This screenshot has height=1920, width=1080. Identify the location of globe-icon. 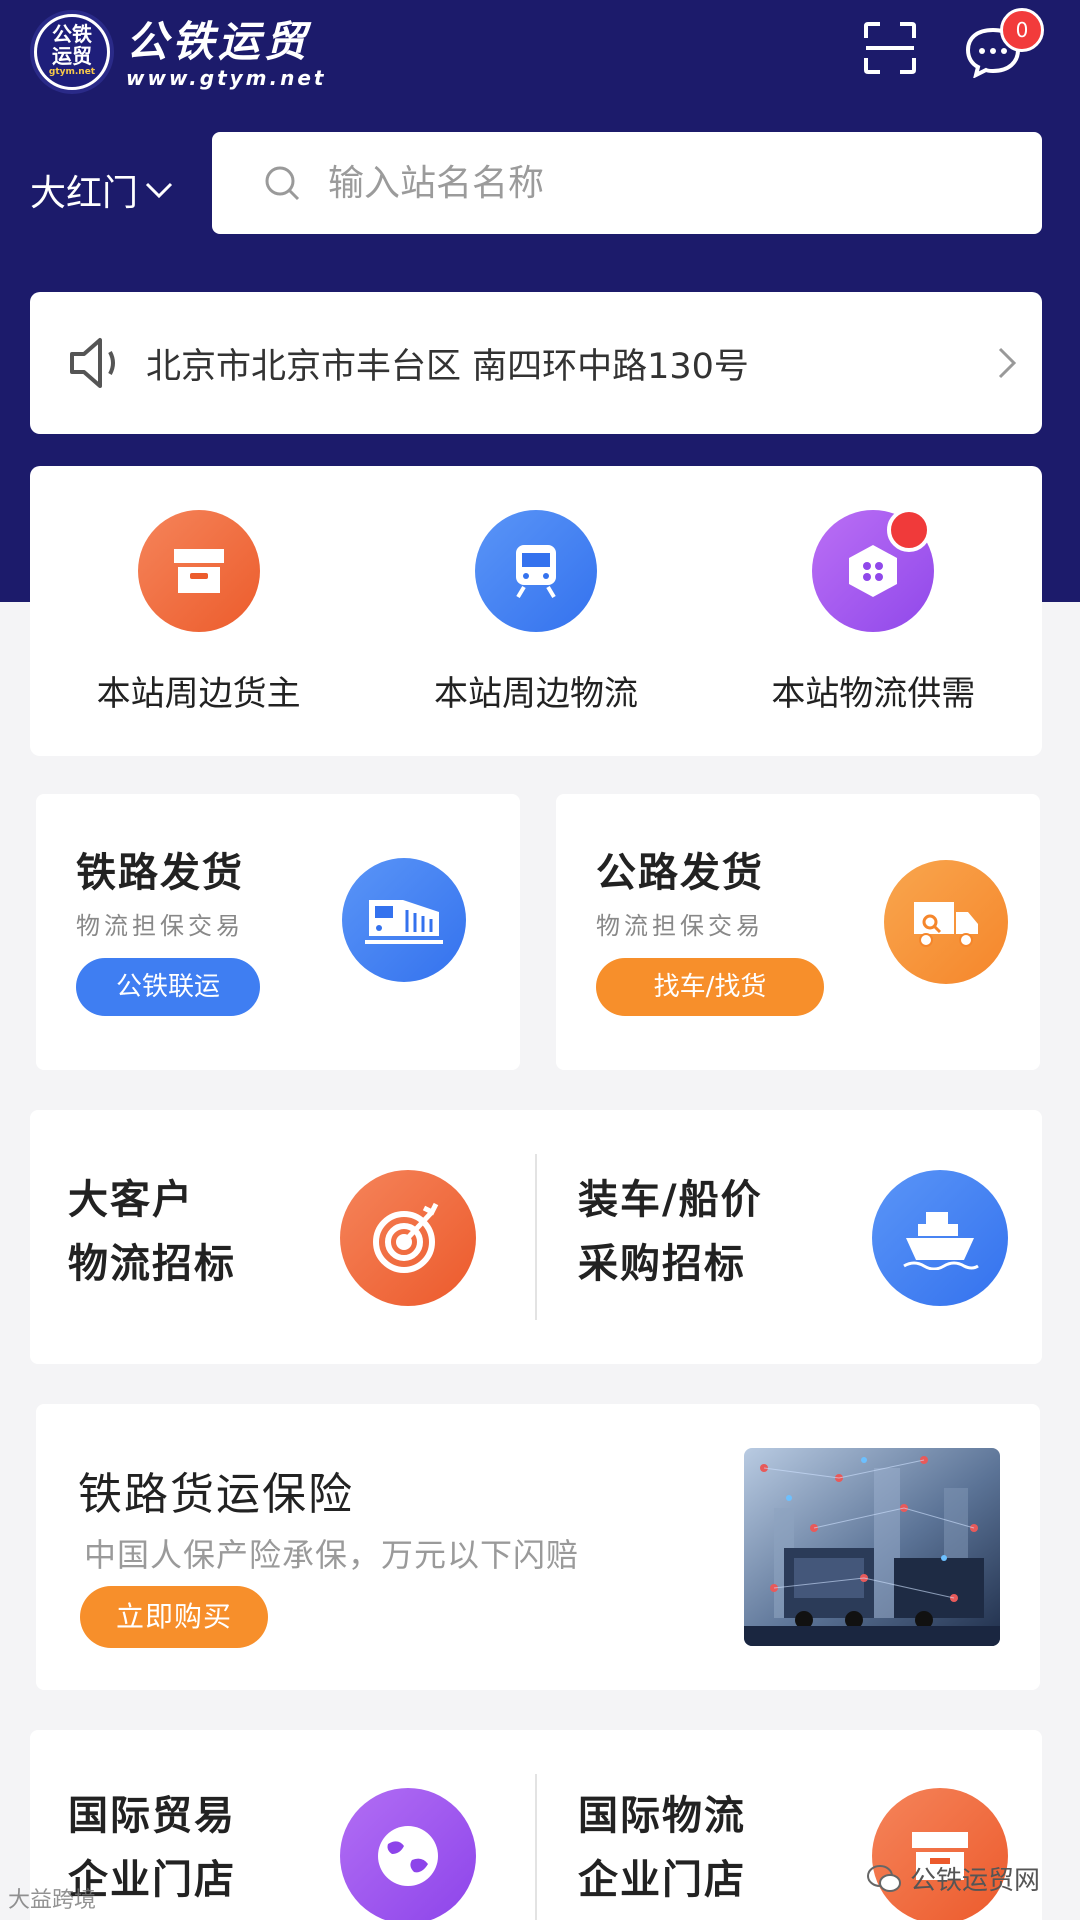
(408, 1854).